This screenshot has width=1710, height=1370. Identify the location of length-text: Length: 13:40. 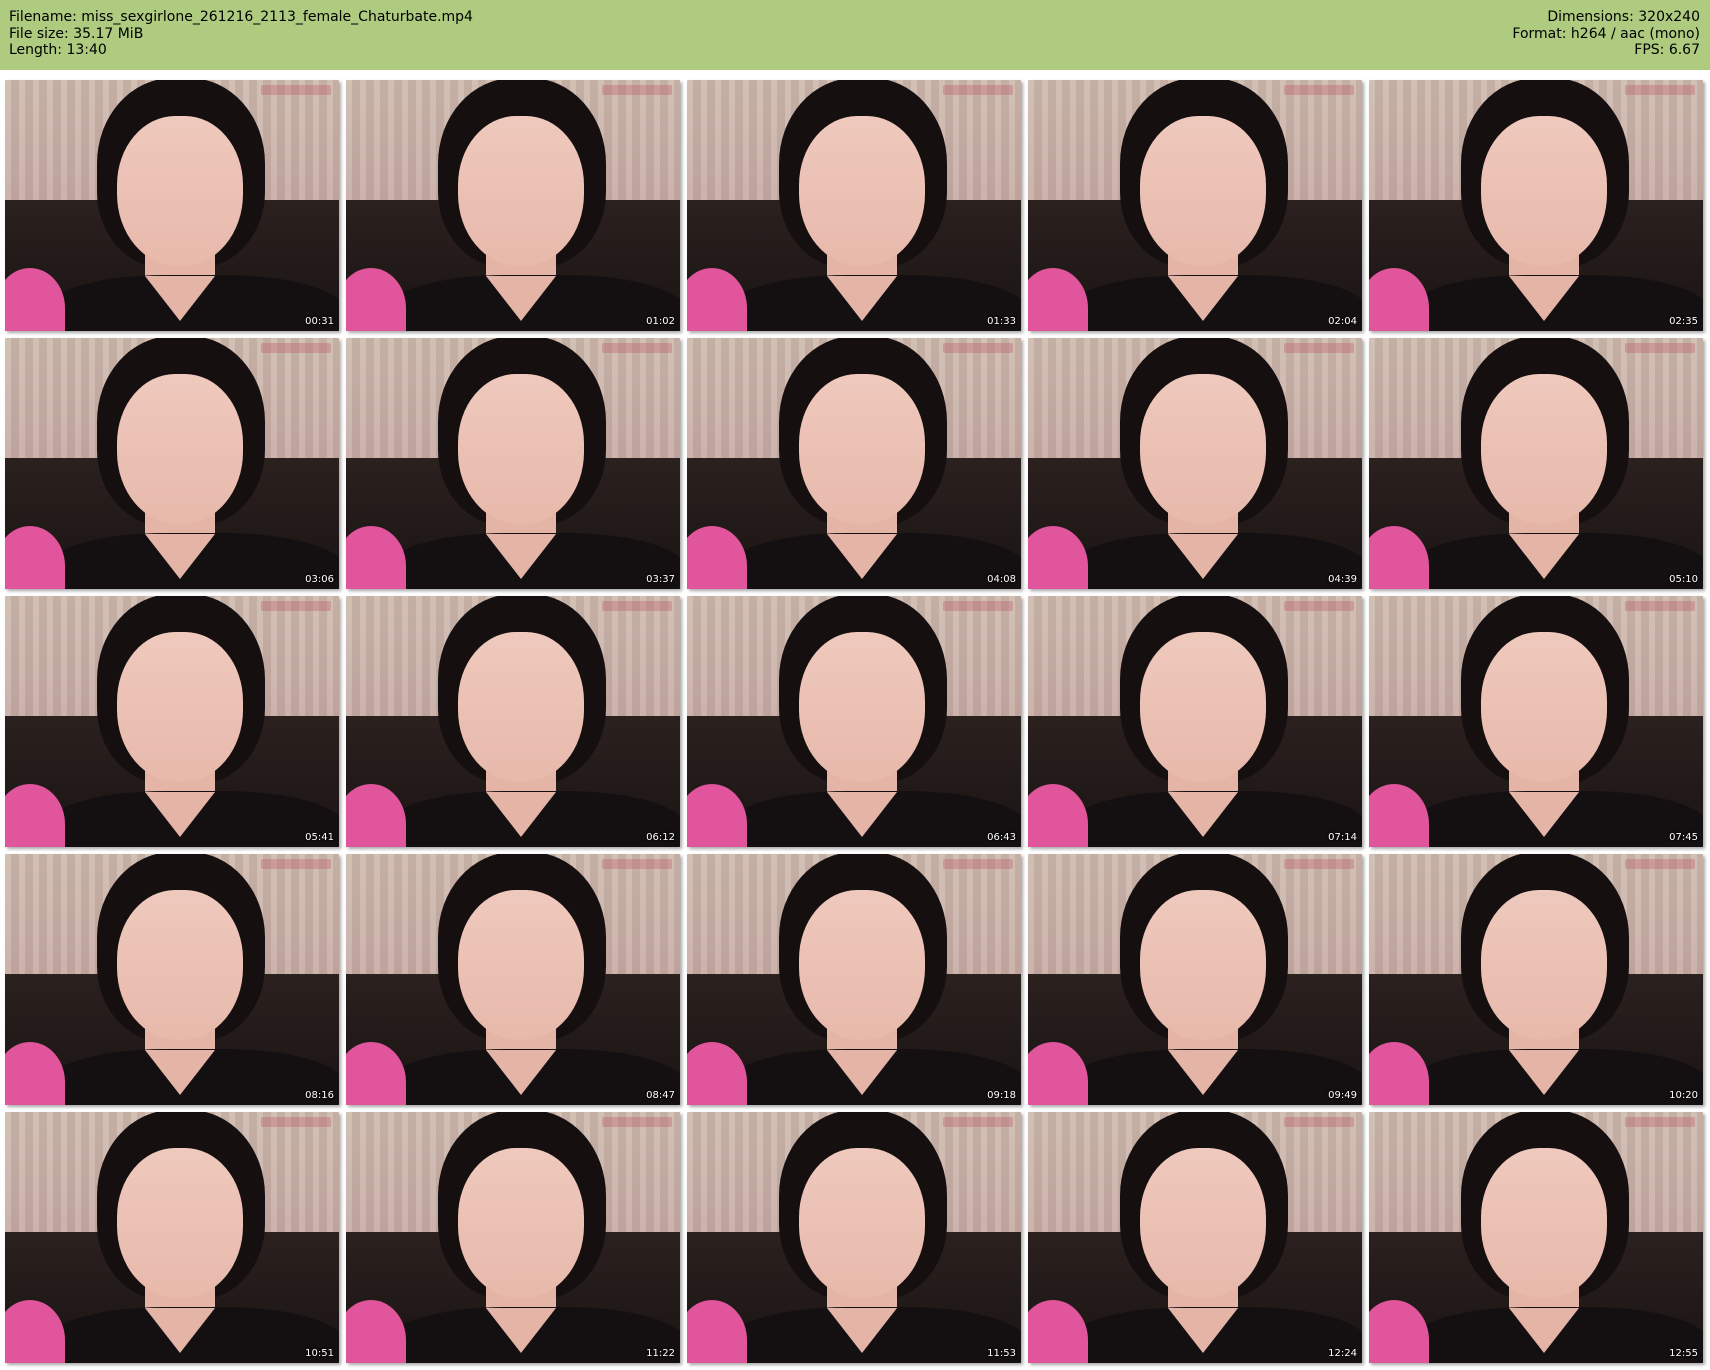
(58, 50).